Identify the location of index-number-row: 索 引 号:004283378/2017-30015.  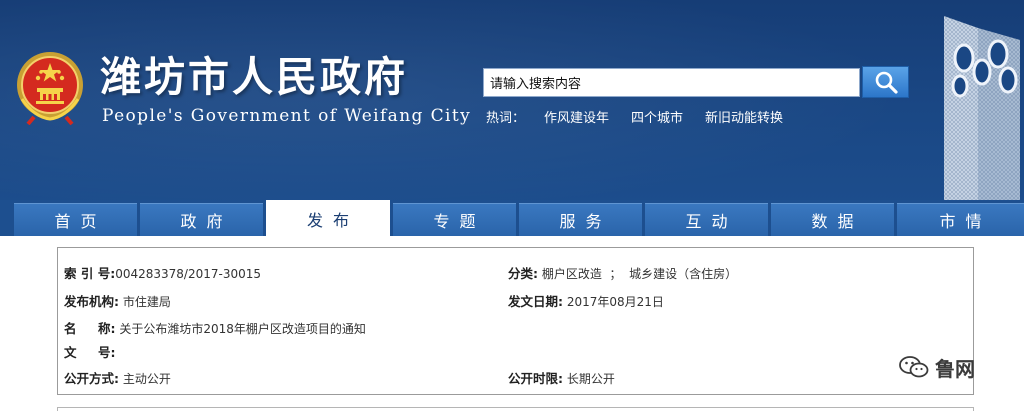
(162, 272).